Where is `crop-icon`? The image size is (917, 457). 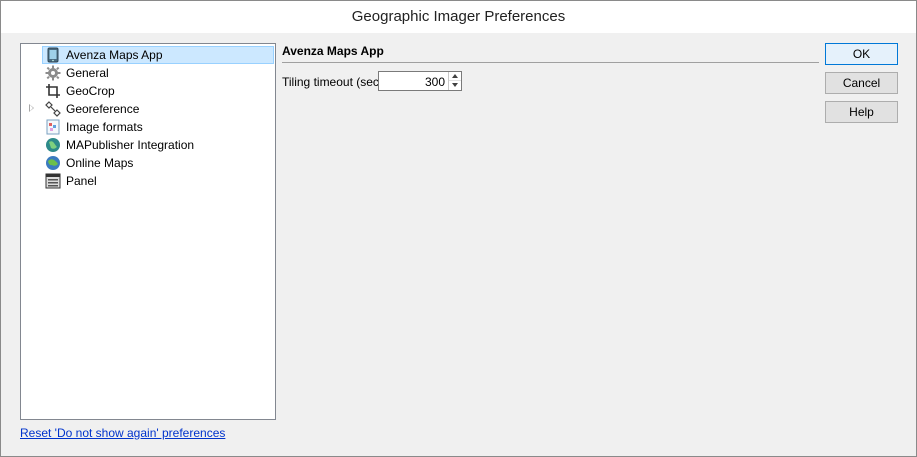
crop-icon is located at coordinates (53, 91).